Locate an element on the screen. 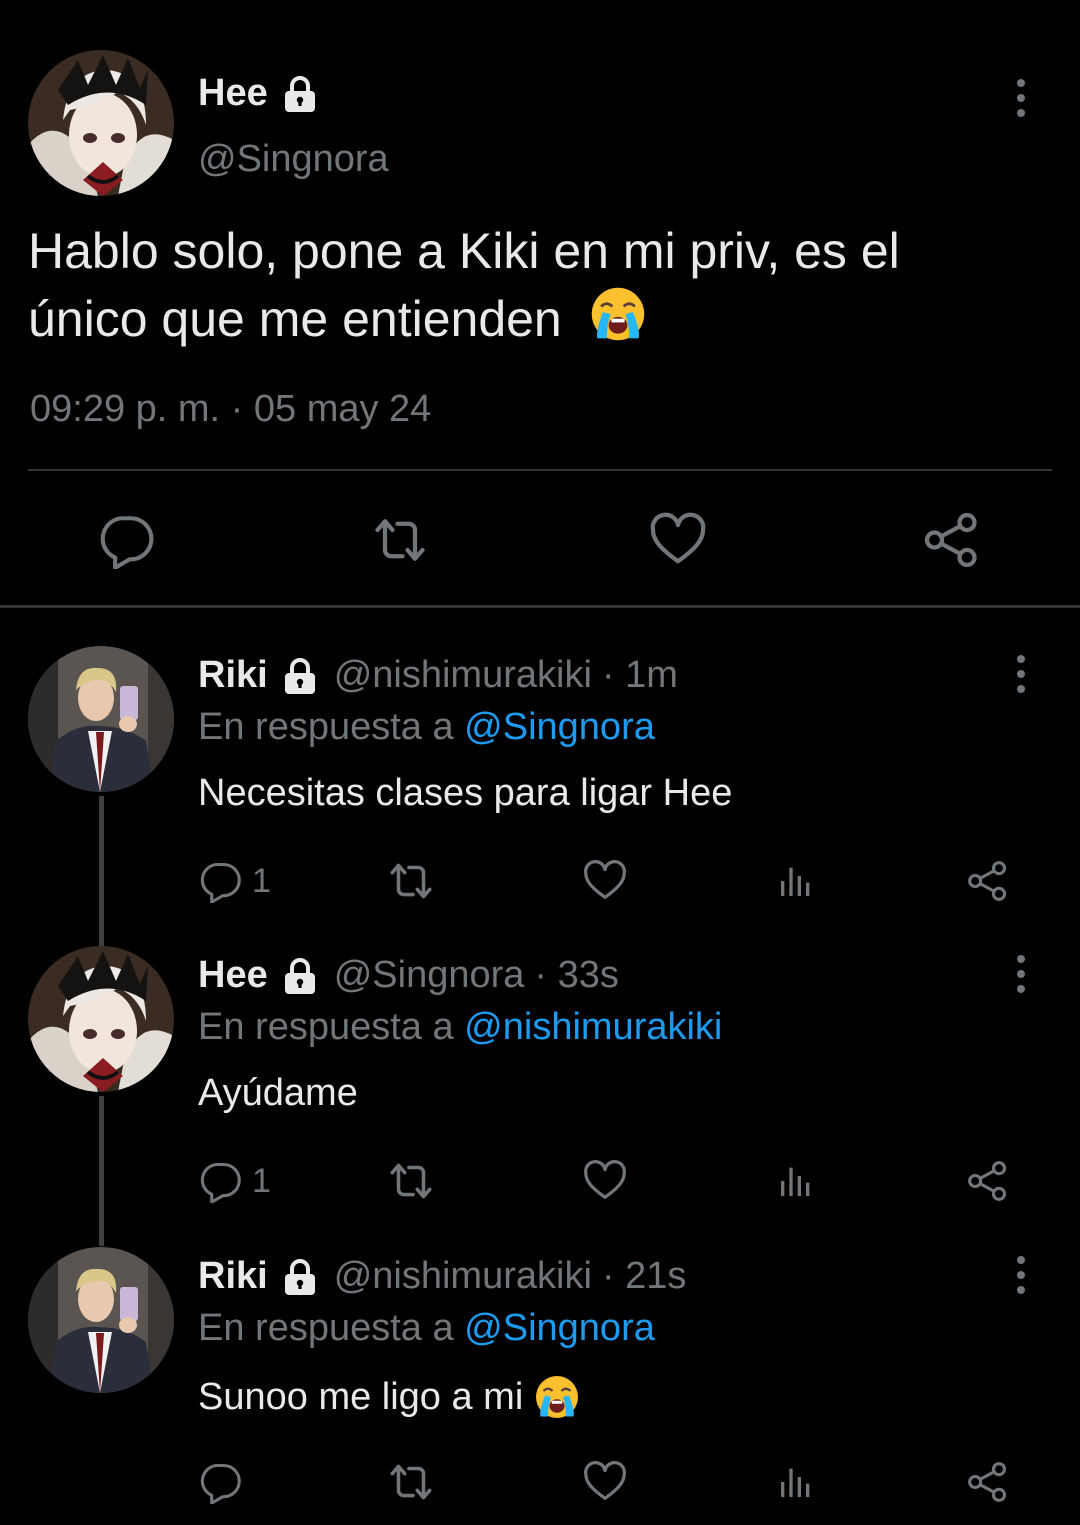  reply-text: Necesitas clases para ligar Hee is located at coordinates (465, 793).